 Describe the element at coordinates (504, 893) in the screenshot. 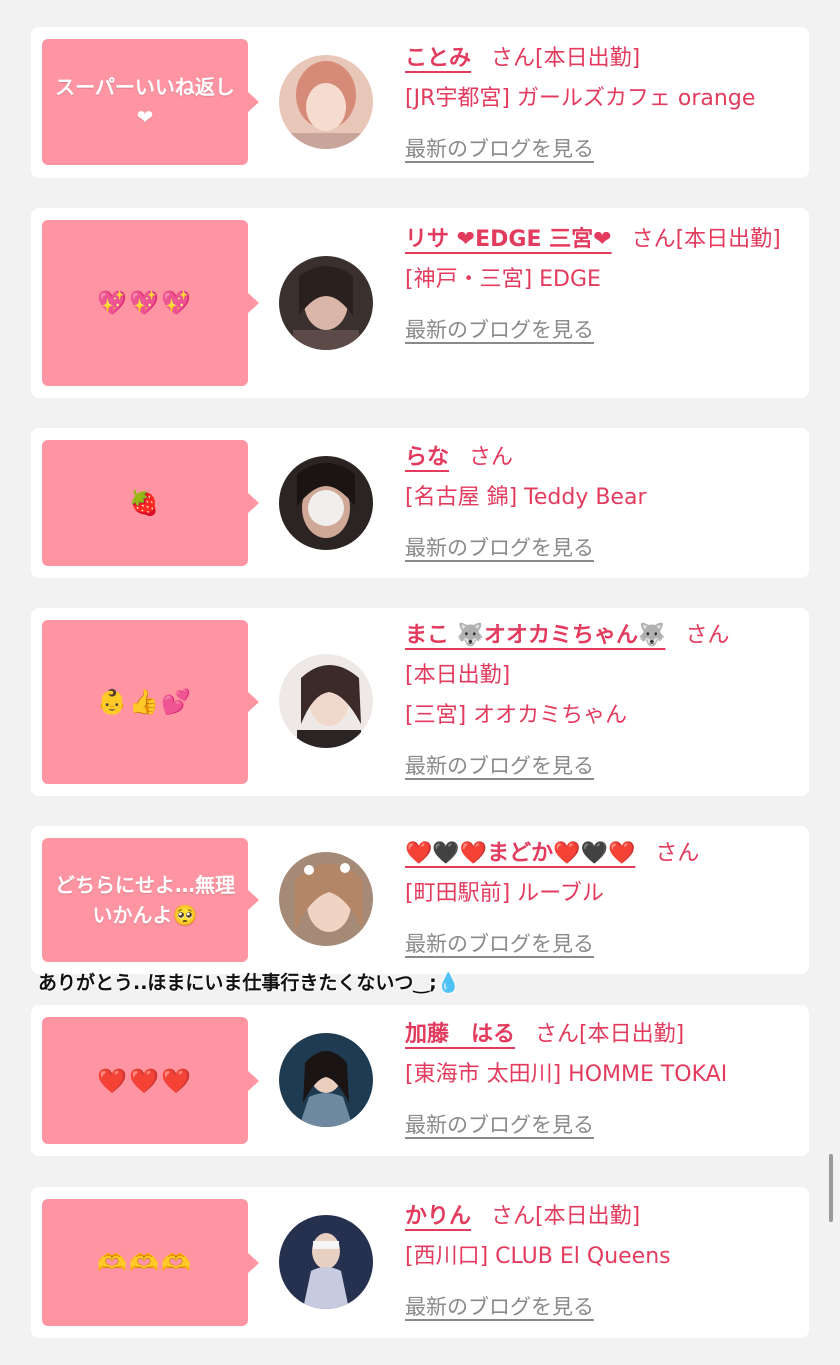

I see `shop-name: [町田駅前] ルーブル` at that location.